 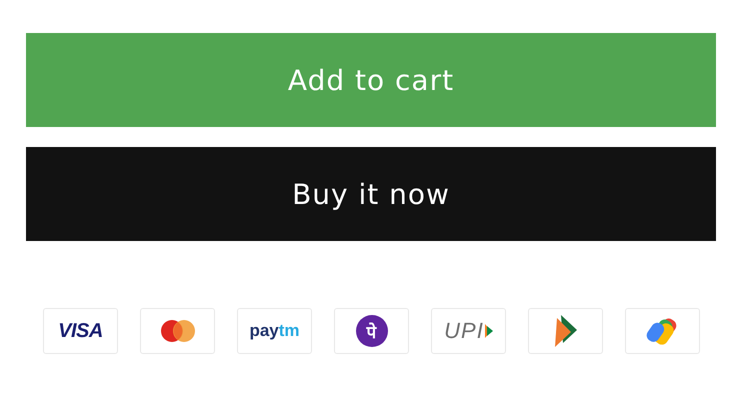 I want to click on card-logo-text: VISA, so click(x=80, y=331).